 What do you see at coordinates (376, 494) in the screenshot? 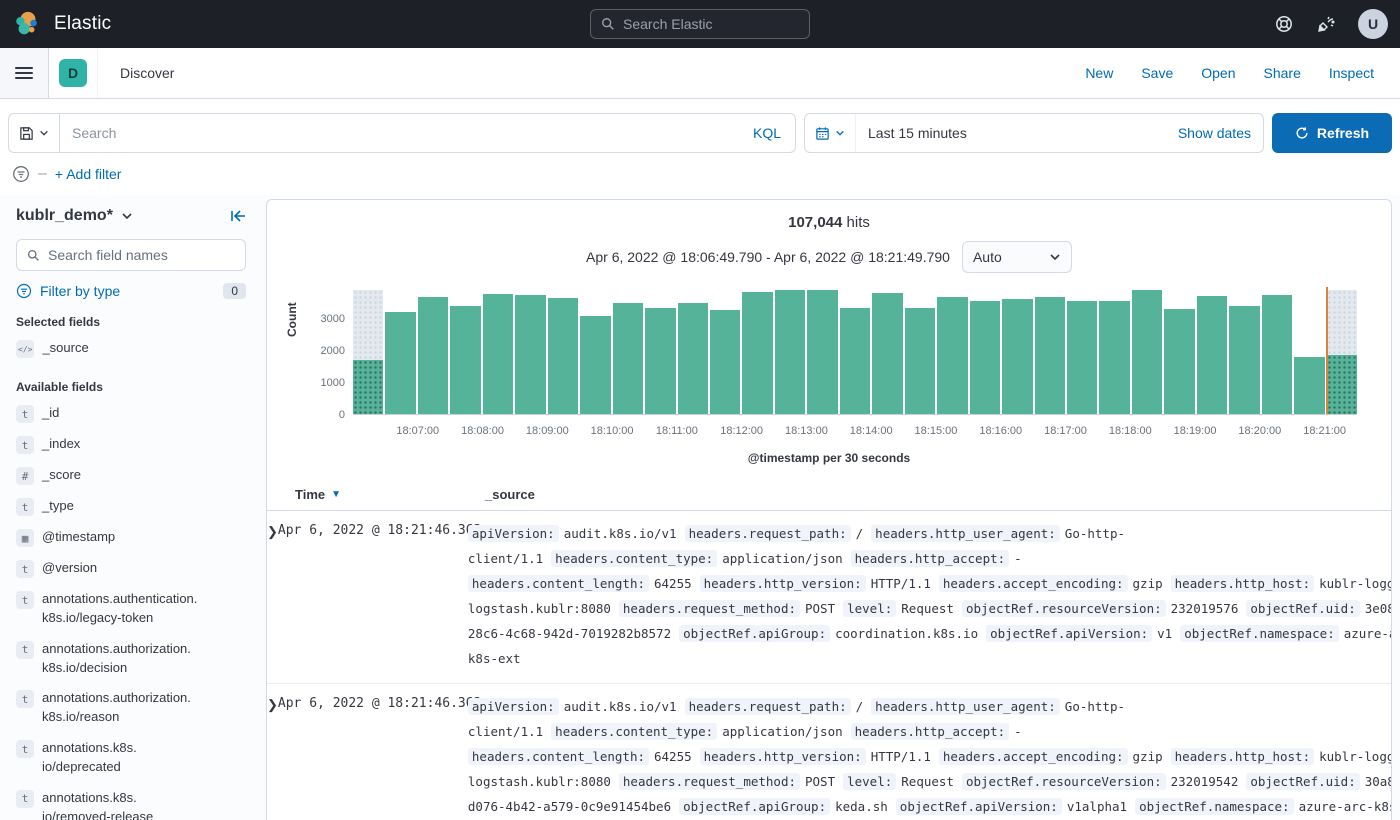
I see `time-column-header: Time ▼` at bounding box center [376, 494].